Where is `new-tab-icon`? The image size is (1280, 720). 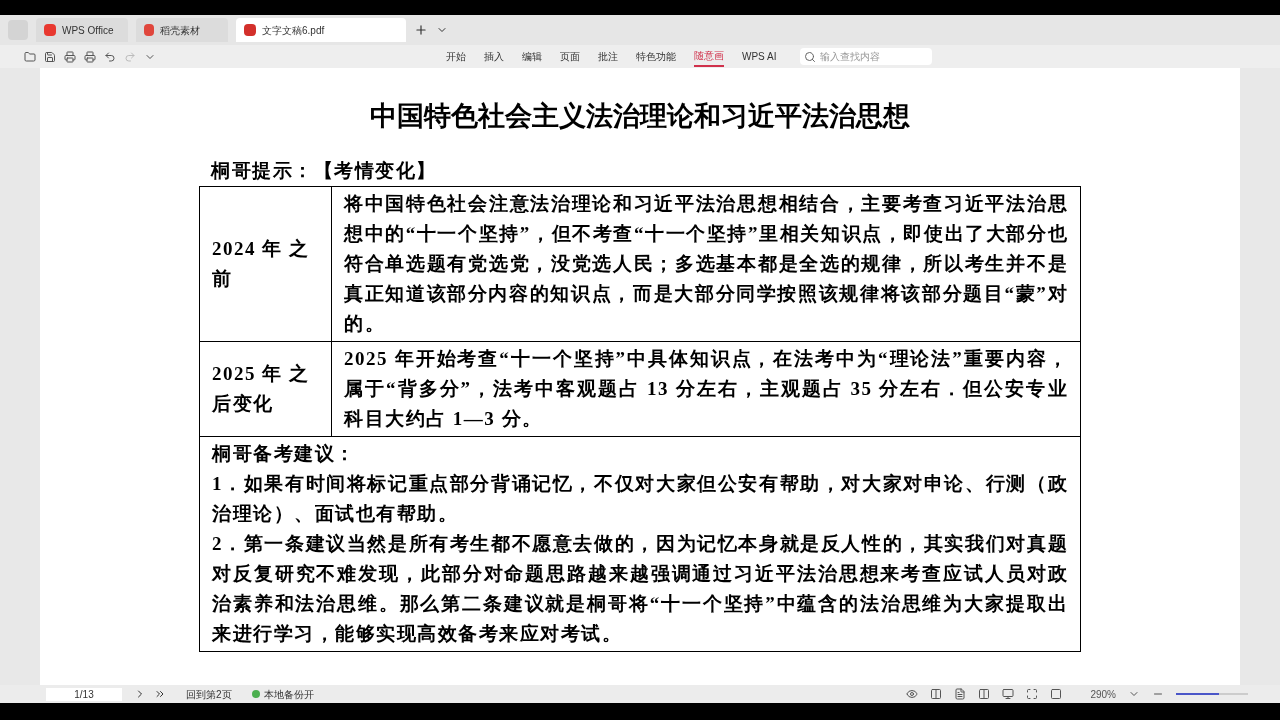
new-tab-icon is located at coordinates (421, 30).